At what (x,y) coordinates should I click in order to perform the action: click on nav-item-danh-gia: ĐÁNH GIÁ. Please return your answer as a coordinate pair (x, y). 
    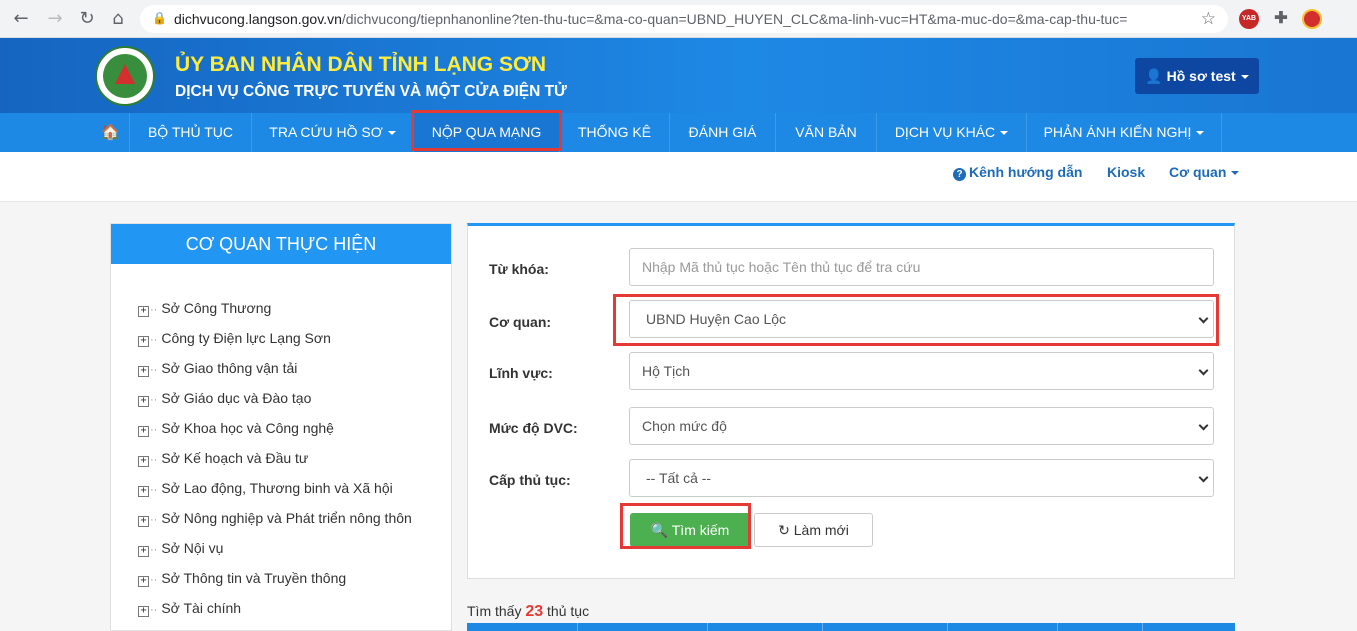
    Looking at the image, I should click on (723, 132).